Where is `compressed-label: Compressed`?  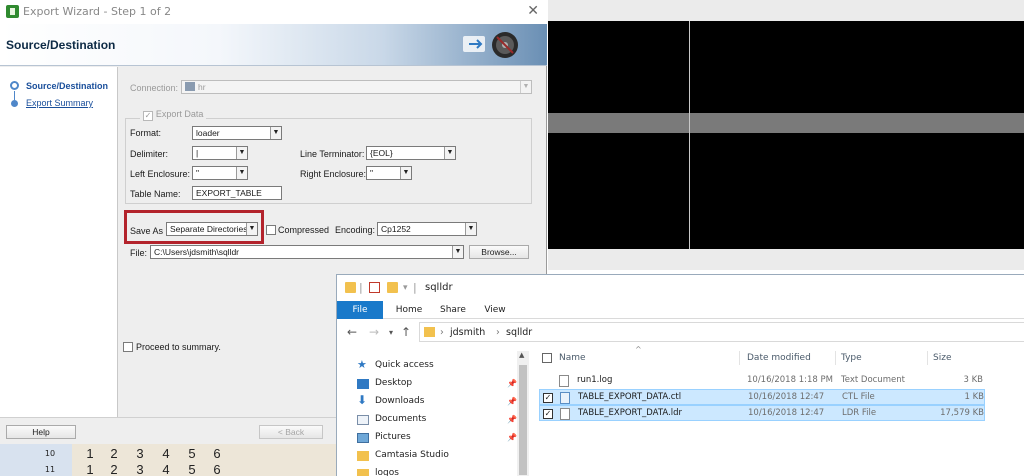 compressed-label: Compressed is located at coordinates (304, 230).